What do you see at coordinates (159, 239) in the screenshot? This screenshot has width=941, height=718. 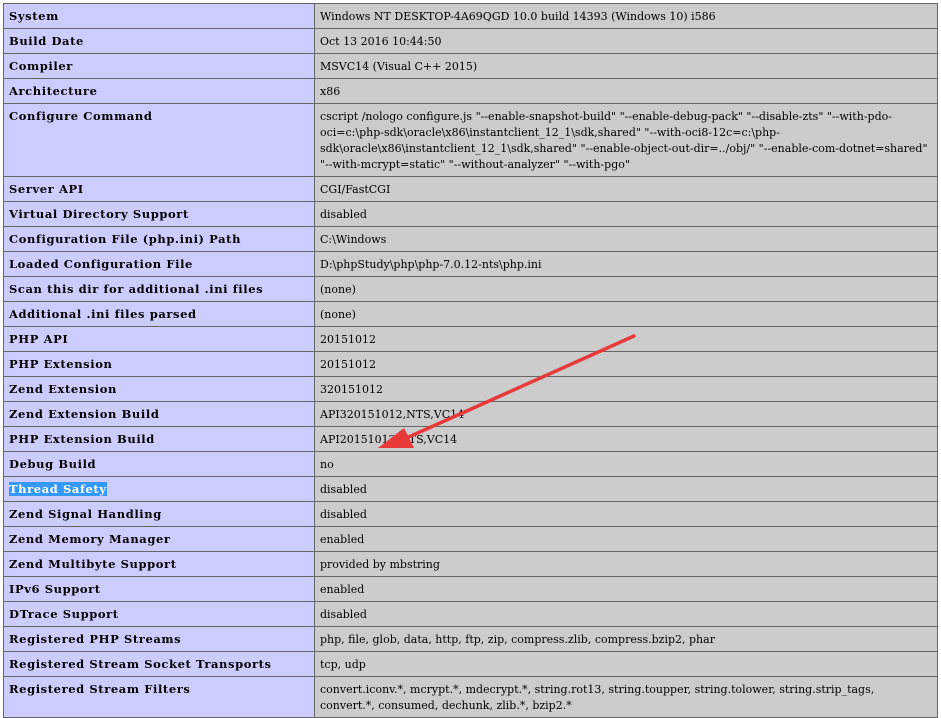 I see `key-cell-configuration-file-path: Configuration File (php.ini) Path` at bounding box center [159, 239].